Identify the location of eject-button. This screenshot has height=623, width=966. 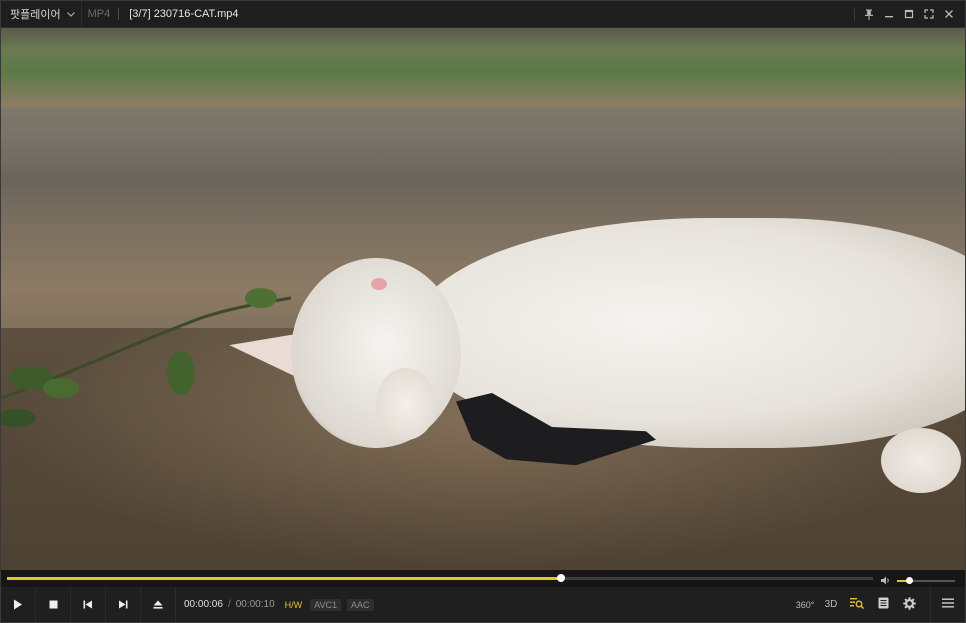
(158, 604).